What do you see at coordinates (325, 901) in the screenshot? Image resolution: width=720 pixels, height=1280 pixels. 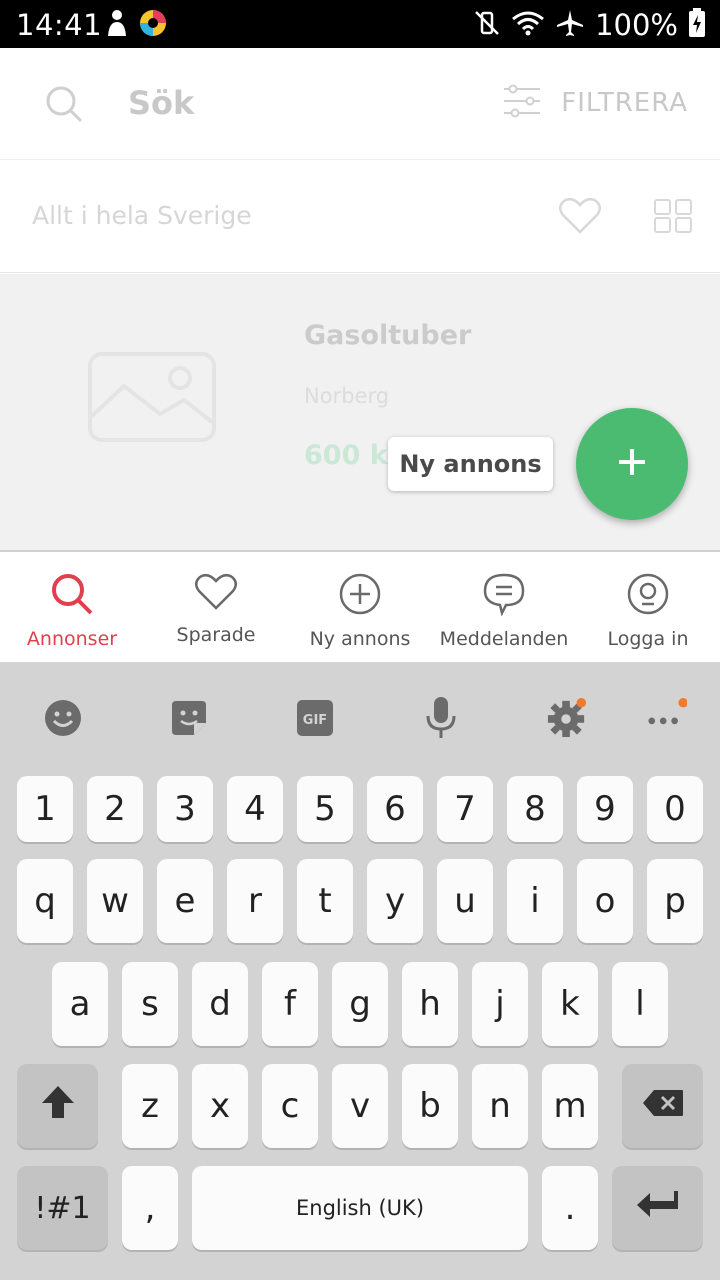 I see `key-t: t` at bounding box center [325, 901].